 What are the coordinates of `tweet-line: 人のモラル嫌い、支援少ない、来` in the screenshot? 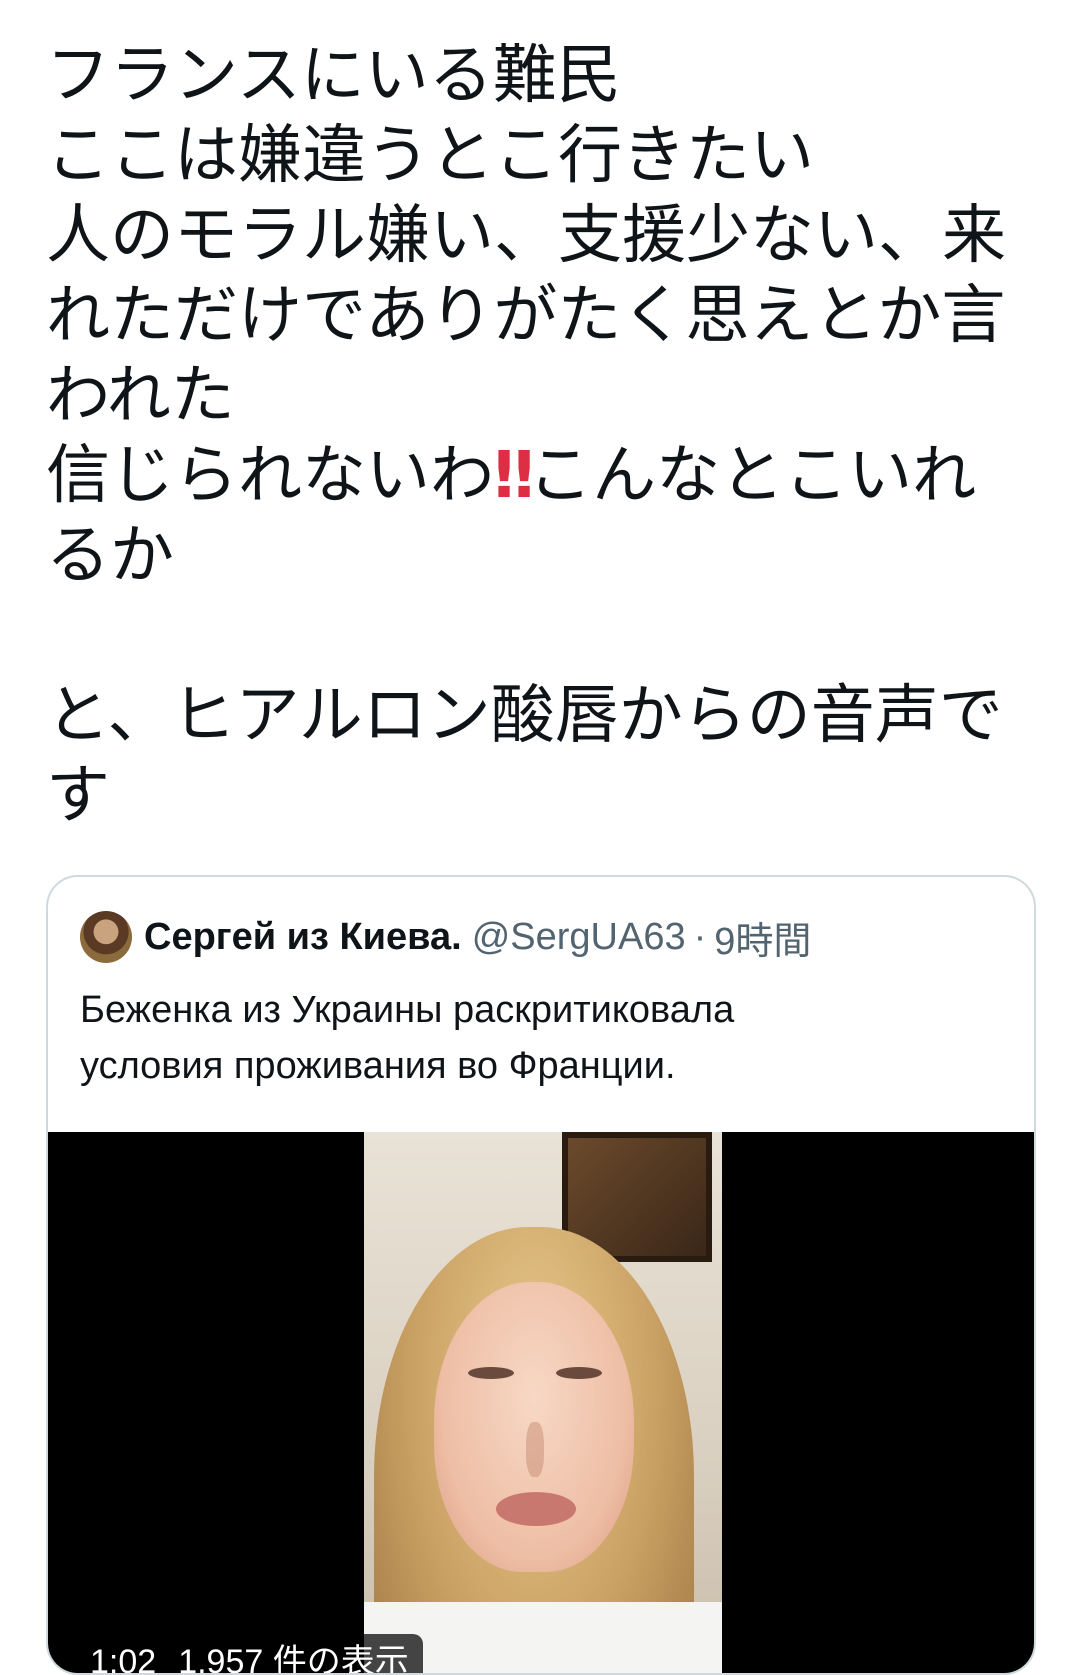 It's located at (526, 236).